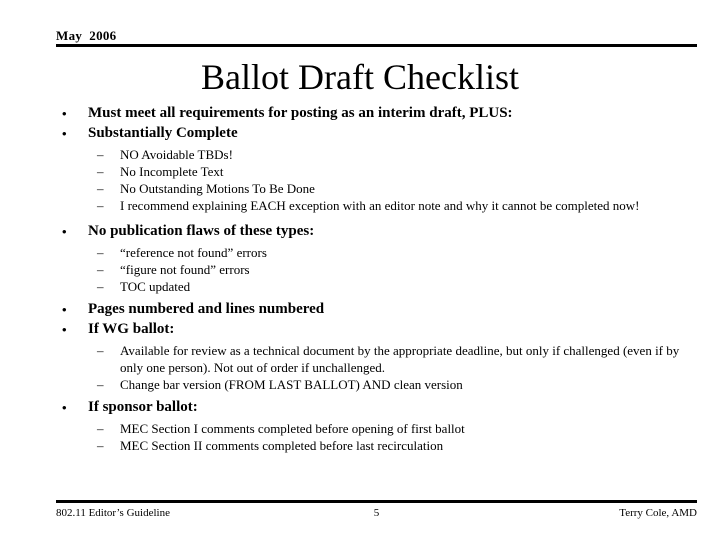 Image resolution: width=720 pixels, height=540 pixels. Describe the element at coordinates (380, 329) in the screenshot. I see `bullet-item-if-wg-ballot: • If WG ballot:` at that location.